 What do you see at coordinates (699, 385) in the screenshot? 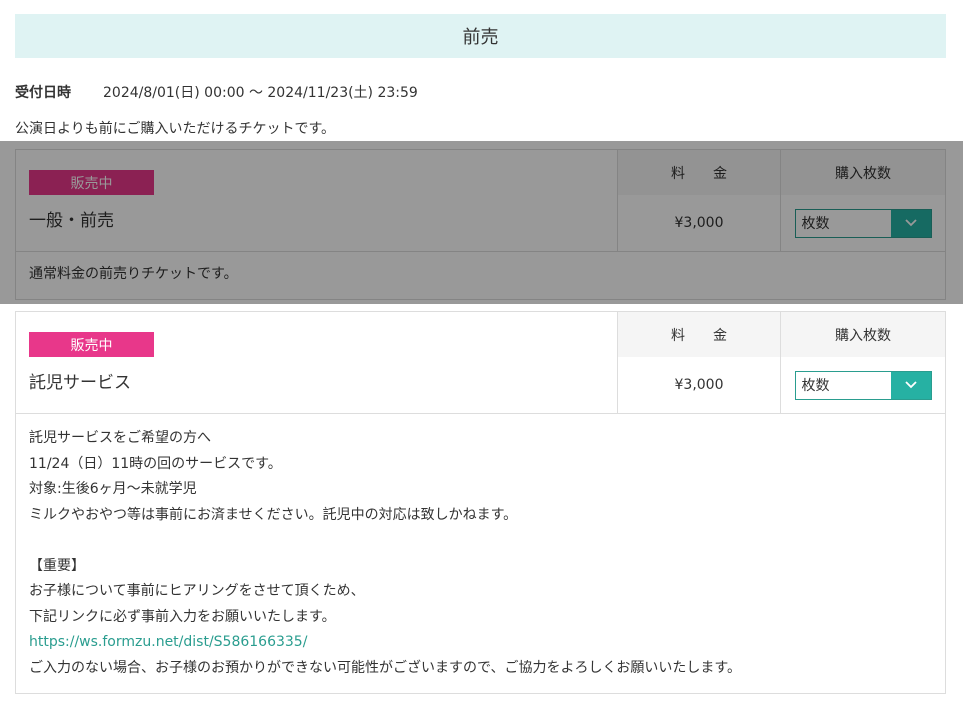
I see `ticket-price: ¥3,000` at bounding box center [699, 385].